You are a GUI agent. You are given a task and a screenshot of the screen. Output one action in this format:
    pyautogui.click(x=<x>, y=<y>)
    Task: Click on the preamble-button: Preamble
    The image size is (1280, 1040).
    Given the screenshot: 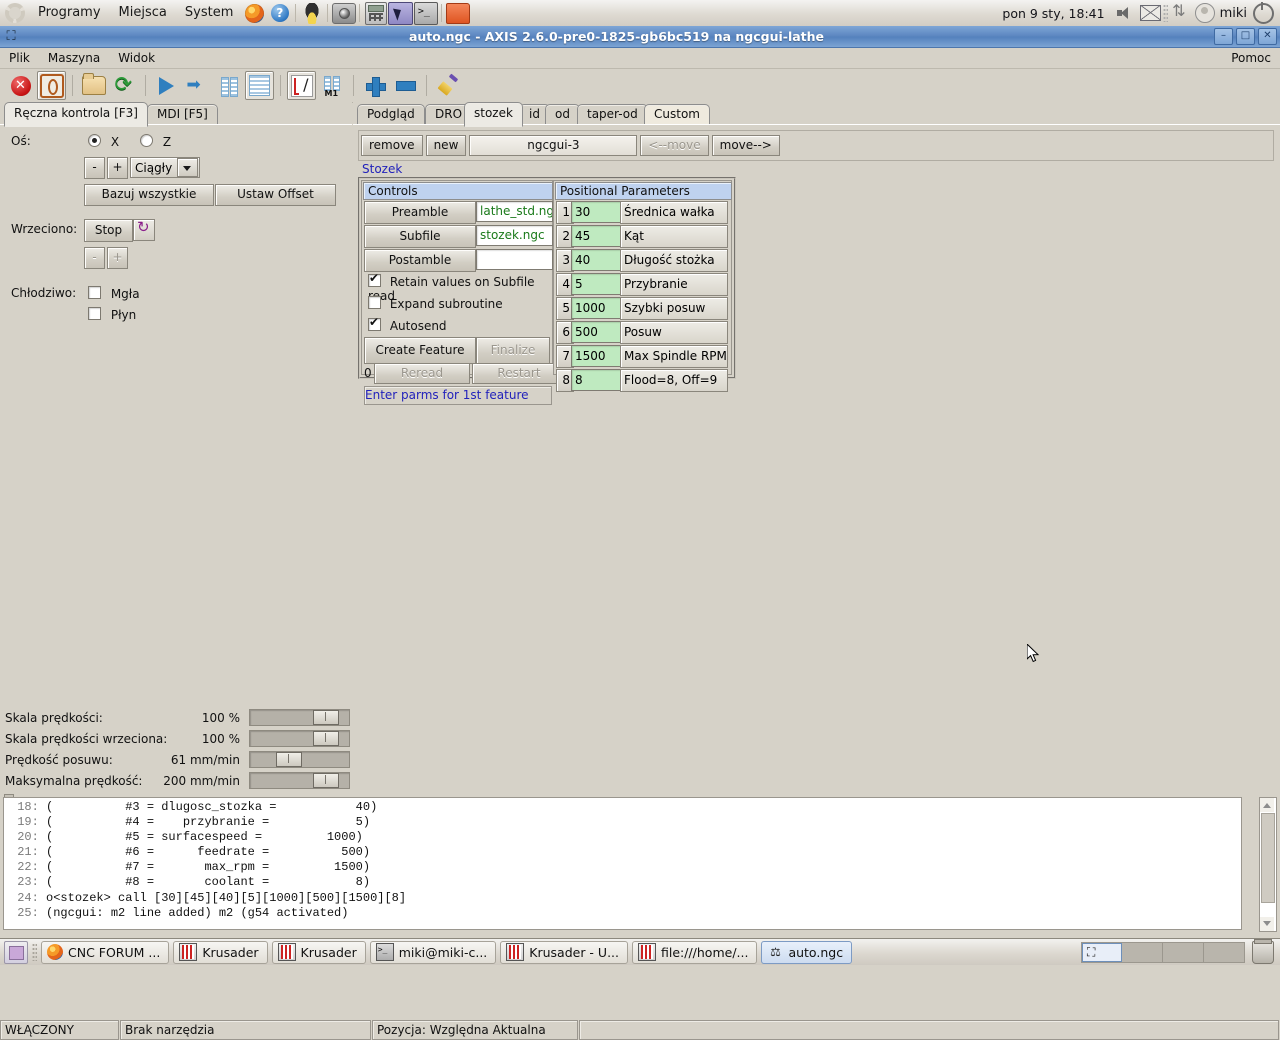 What is the action you would take?
    pyautogui.click(x=420, y=212)
    